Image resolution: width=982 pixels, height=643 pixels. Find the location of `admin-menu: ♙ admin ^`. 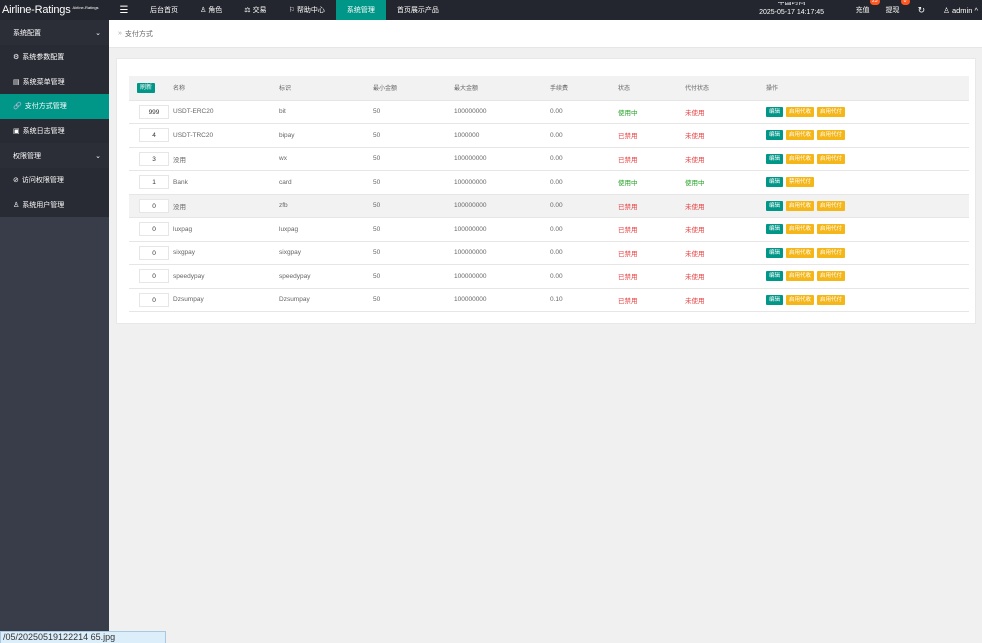

admin-menu: ♙ admin ^ is located at coordinates (960, 10).